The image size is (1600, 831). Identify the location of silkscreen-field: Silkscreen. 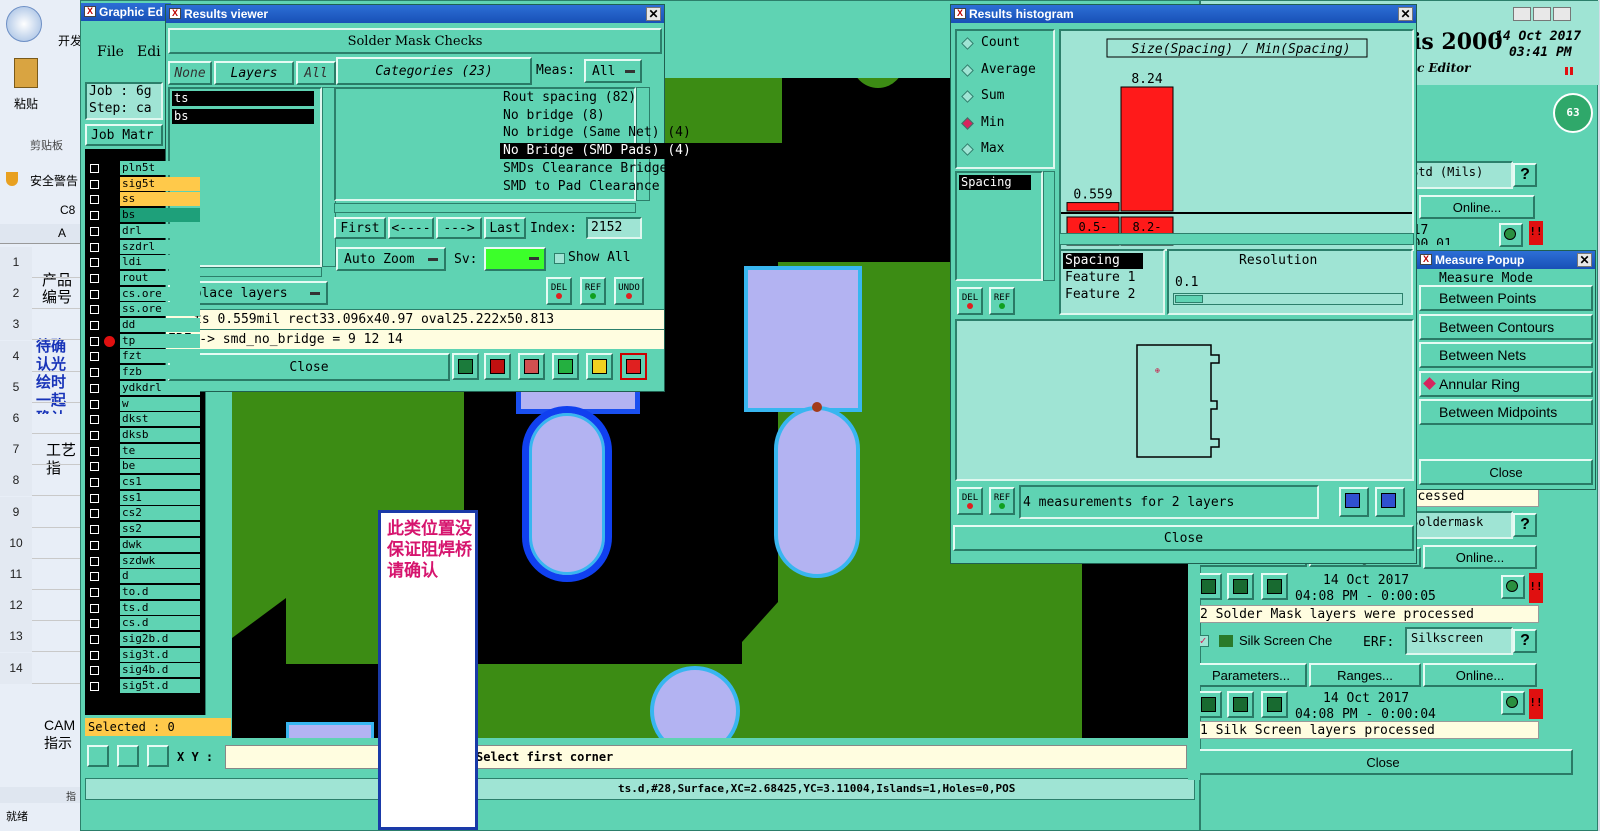
(1459, 641).